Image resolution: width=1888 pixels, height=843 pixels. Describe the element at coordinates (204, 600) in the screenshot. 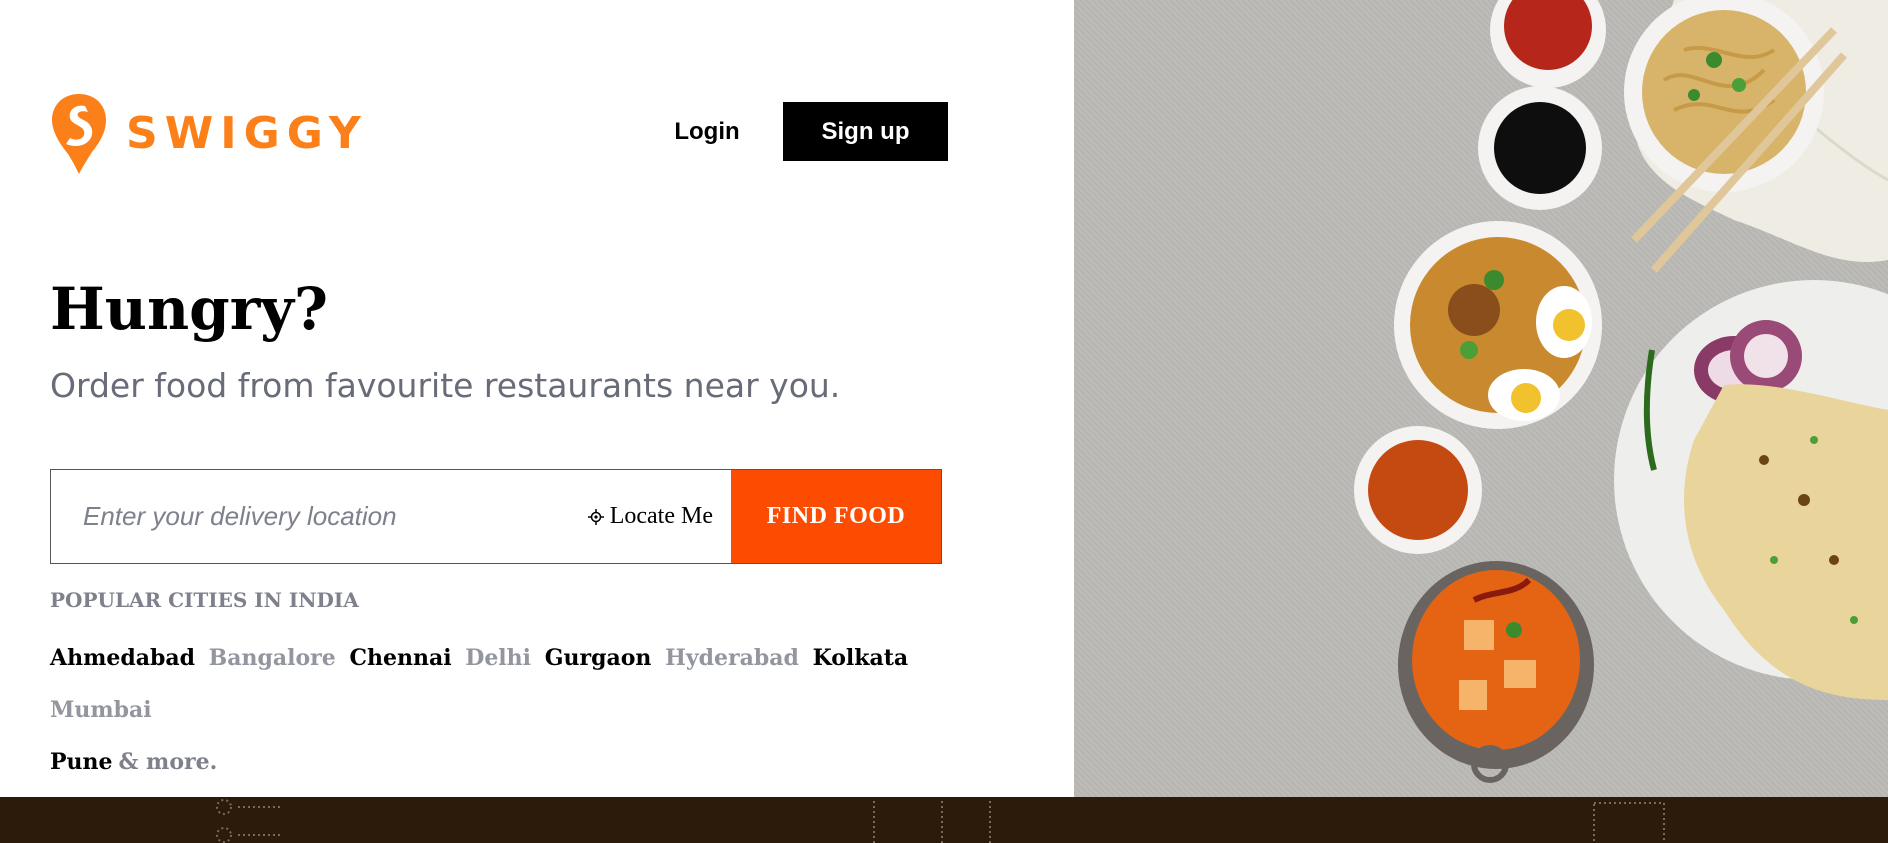

I see `popular-cities-heading: POPULAR CITIES IN INDIA` at that location.